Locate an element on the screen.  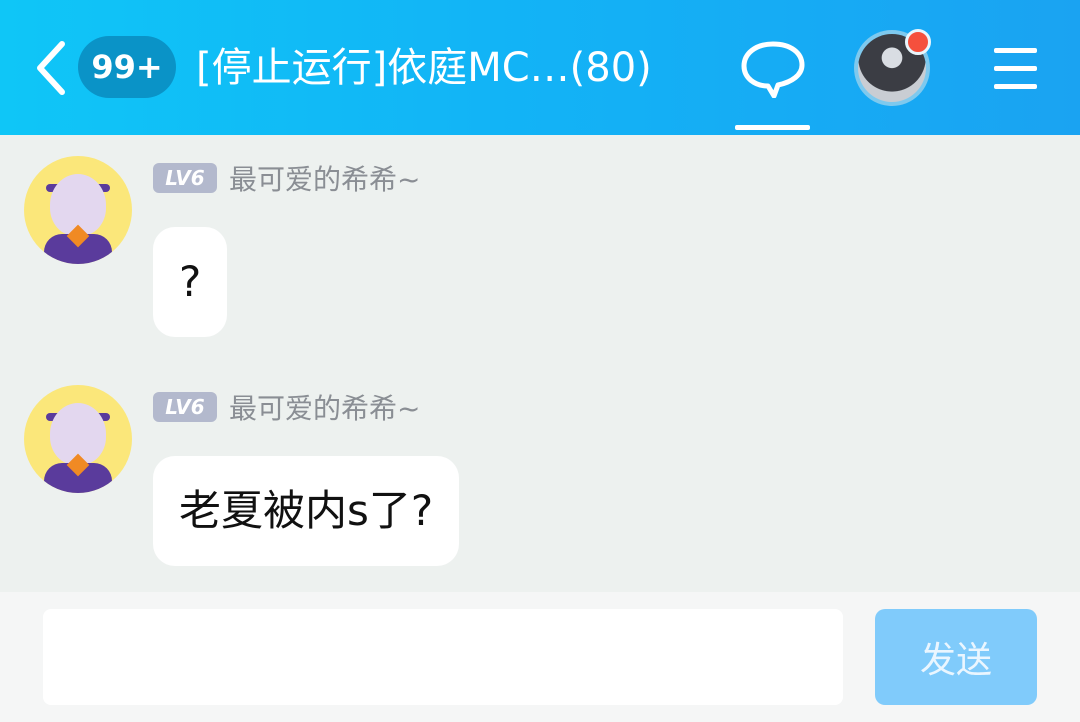
hamburger-icon is located at coordinates (1015, 50).